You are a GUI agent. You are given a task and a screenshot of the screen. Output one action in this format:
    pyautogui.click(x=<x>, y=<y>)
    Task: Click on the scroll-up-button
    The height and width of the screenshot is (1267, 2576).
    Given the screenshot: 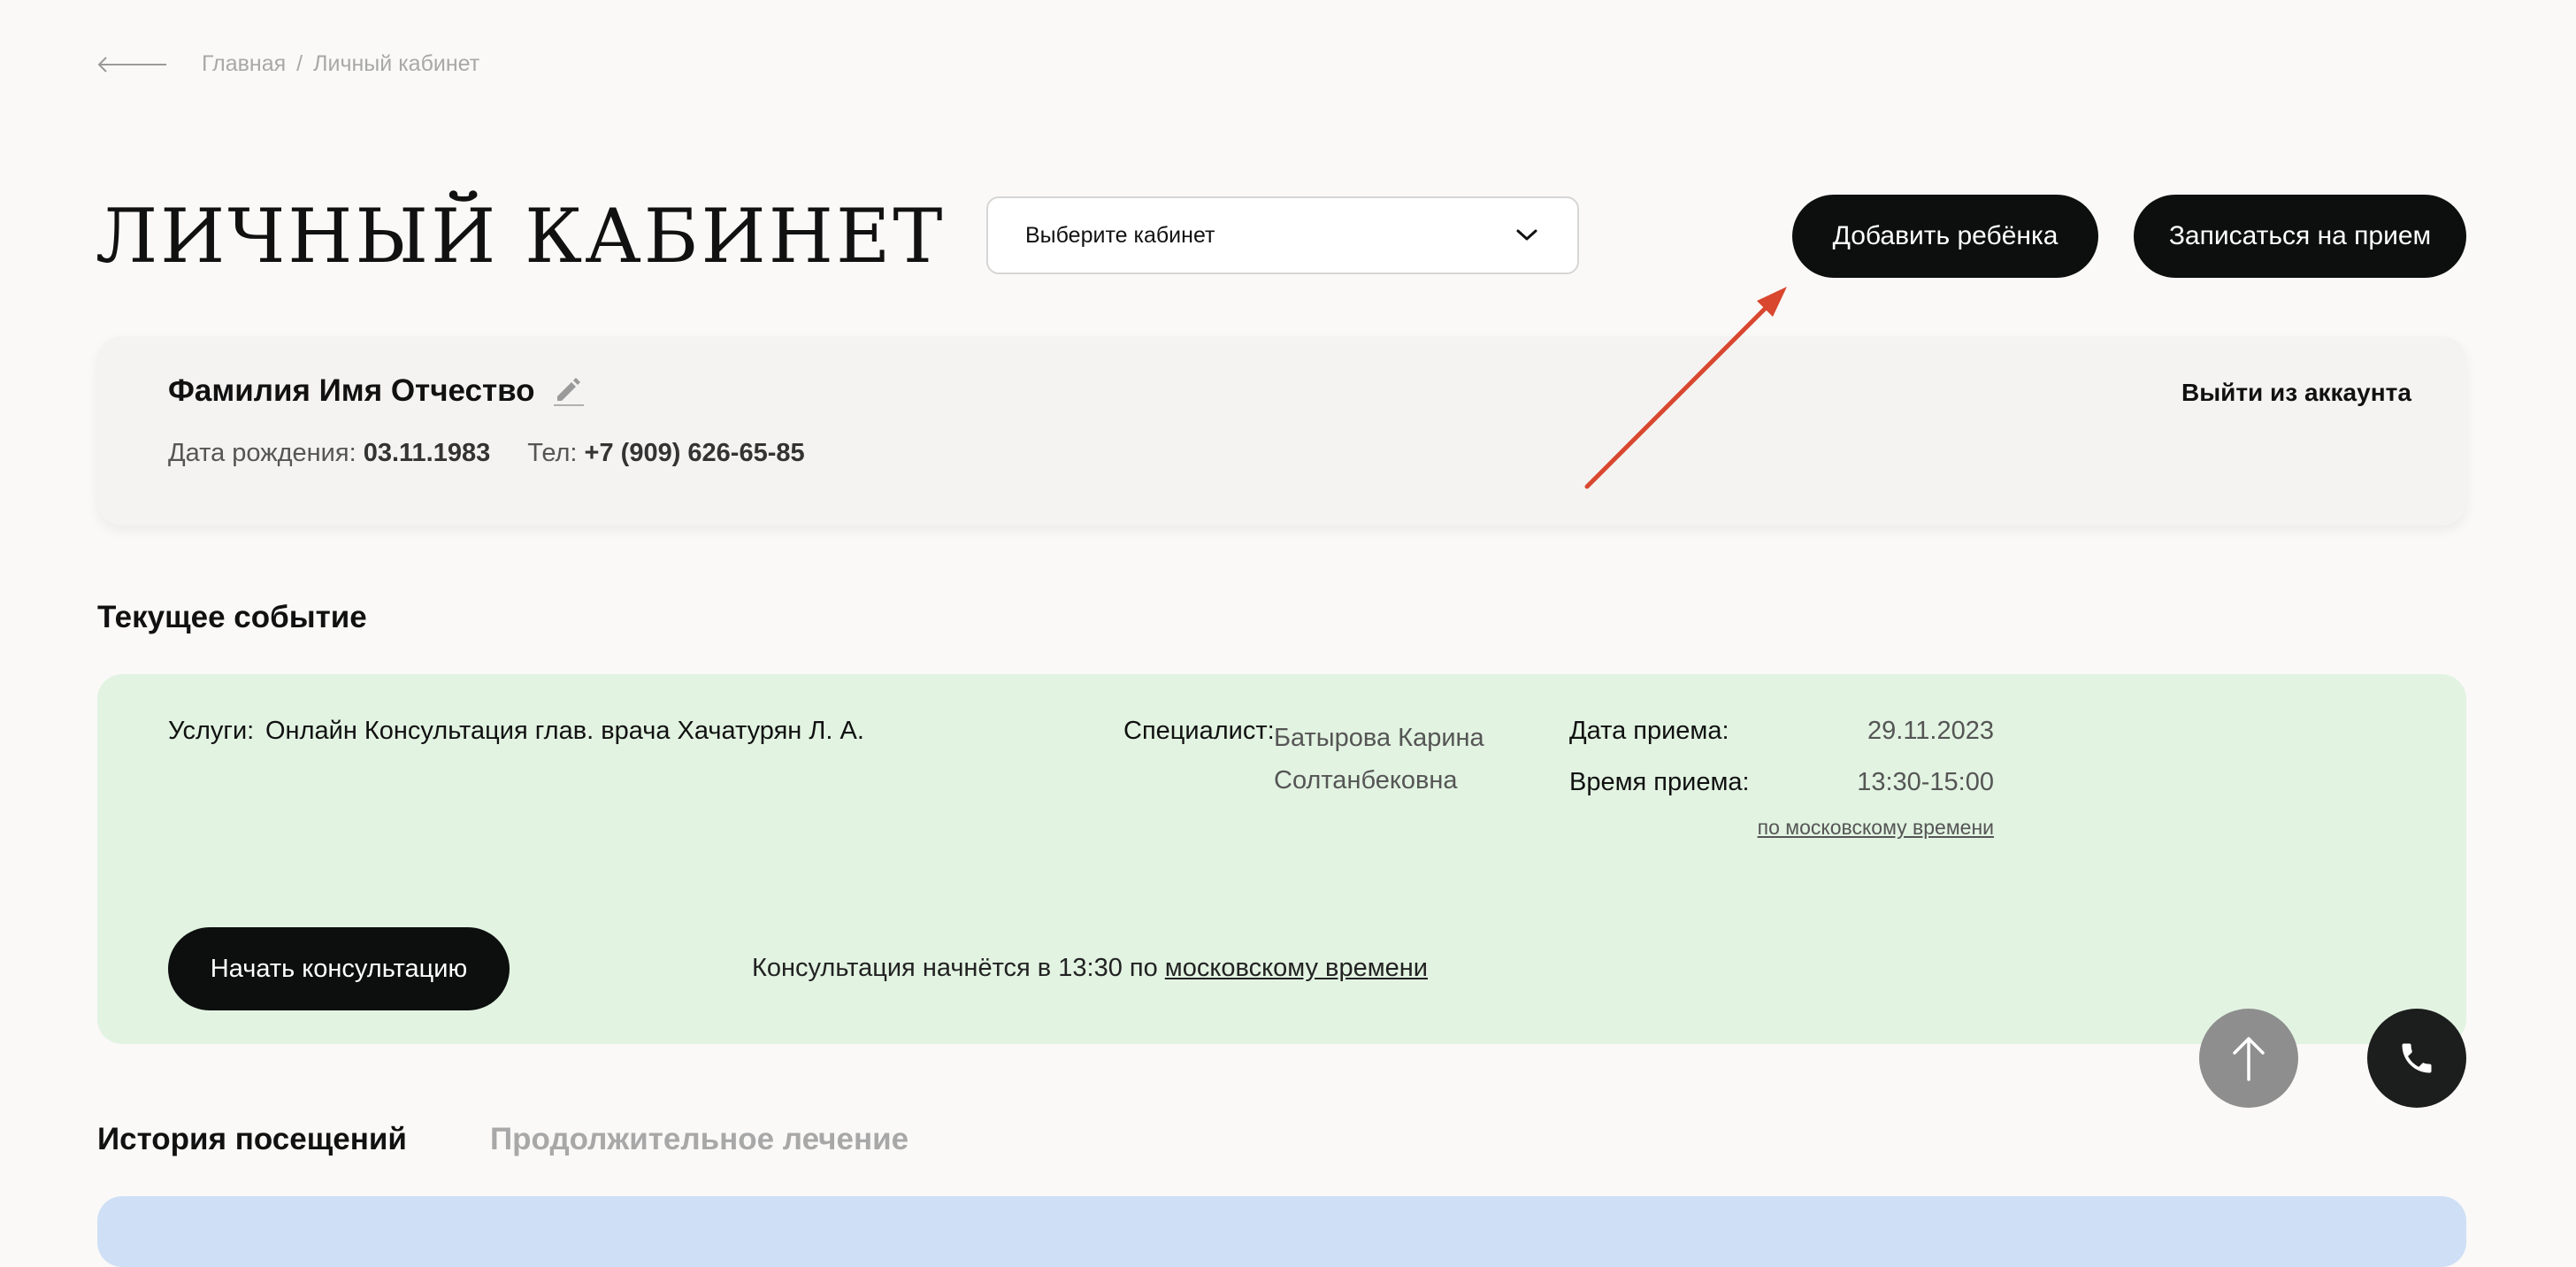 What is the action you would take?
    pyautogui.click(x=2248, y=1058)
    